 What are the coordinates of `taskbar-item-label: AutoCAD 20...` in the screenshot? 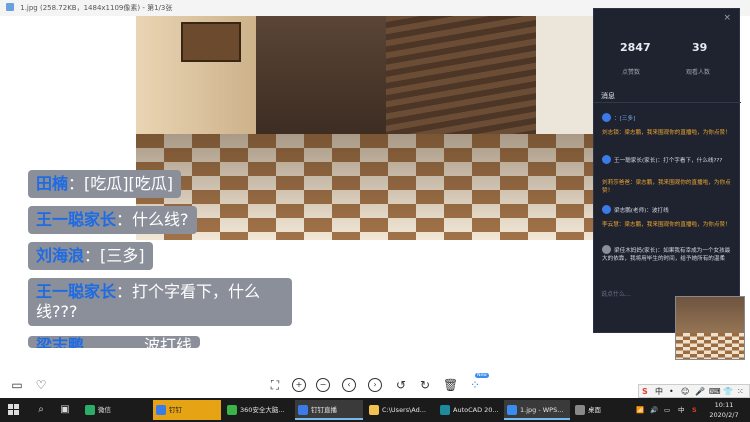 It's located at (476, 410).